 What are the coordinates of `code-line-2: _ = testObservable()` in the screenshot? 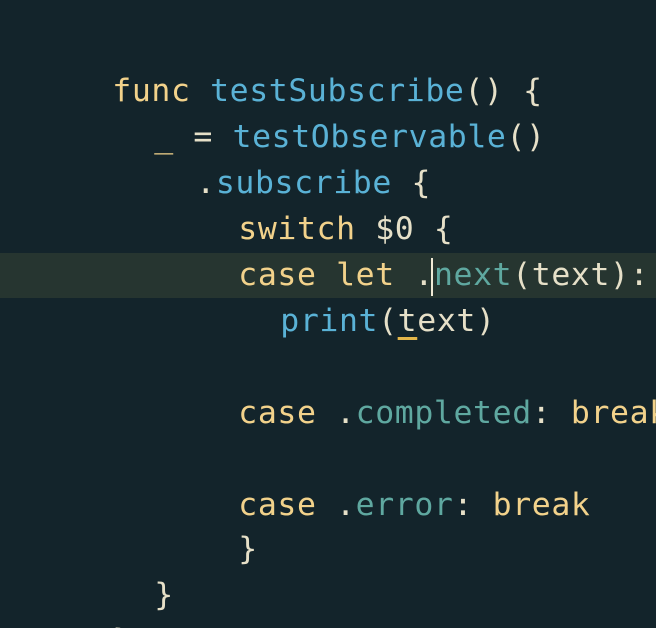 It's located at (311, 111).